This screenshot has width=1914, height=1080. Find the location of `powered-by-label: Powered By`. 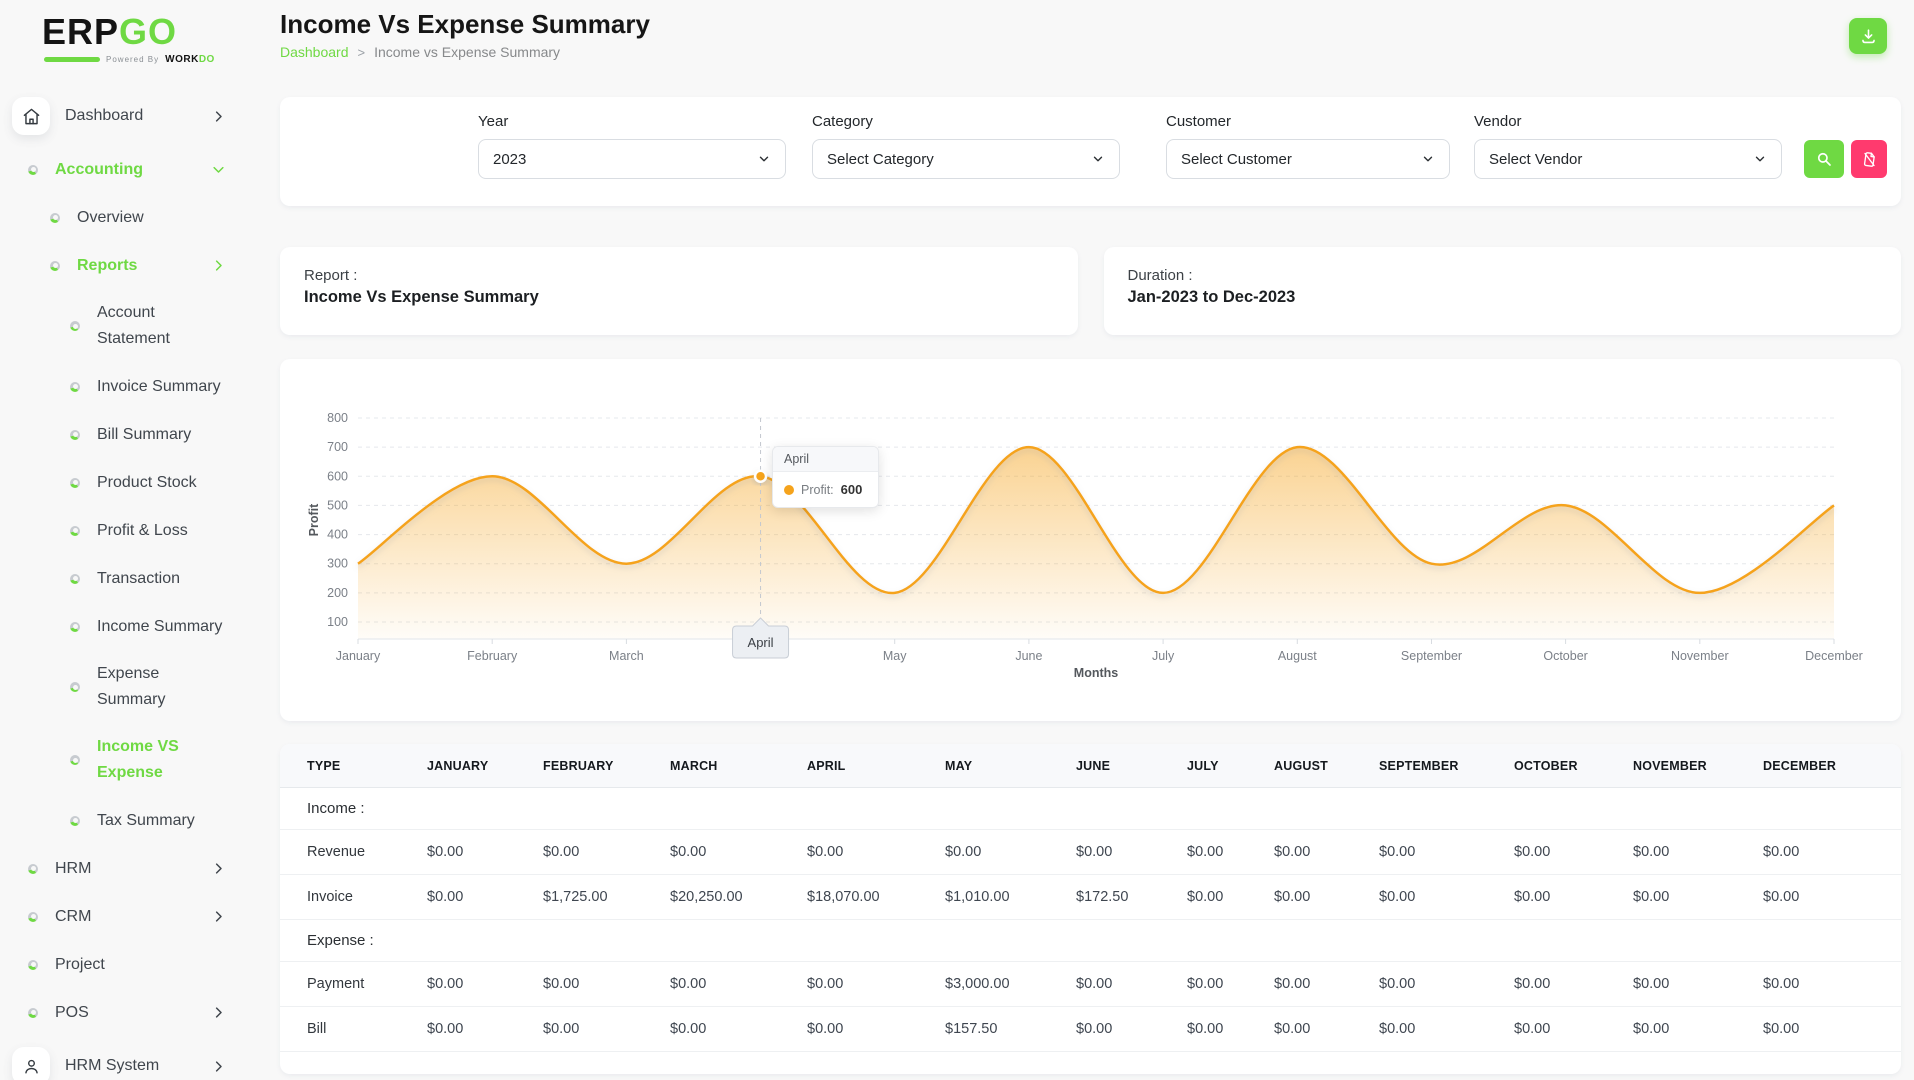

powered-by-label: Powered By is located at coordinates (133, 59).